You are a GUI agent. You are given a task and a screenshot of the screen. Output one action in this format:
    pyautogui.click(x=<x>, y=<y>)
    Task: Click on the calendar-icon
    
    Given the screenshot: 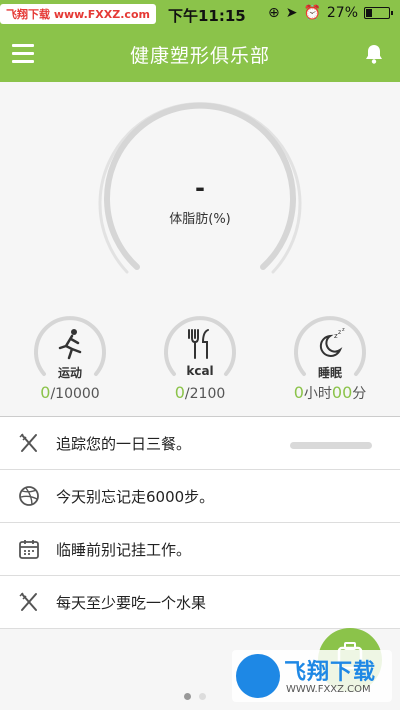 What is the action you would take?
    pyautogui.click(x=29, y=549)
    